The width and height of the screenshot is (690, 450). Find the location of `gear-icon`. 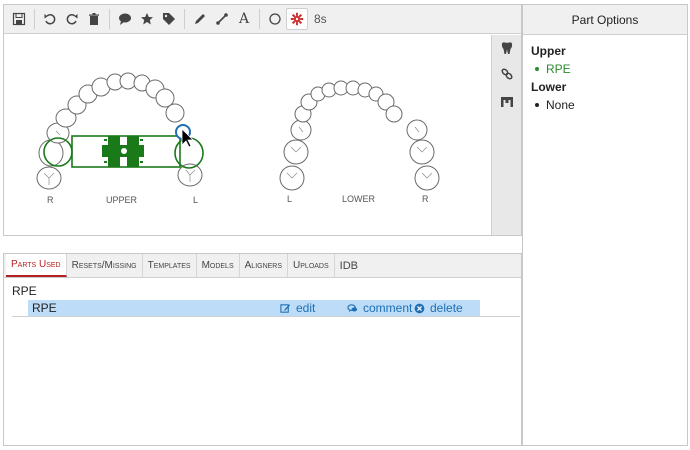

gear-icon is located at coordinates (297, 19).